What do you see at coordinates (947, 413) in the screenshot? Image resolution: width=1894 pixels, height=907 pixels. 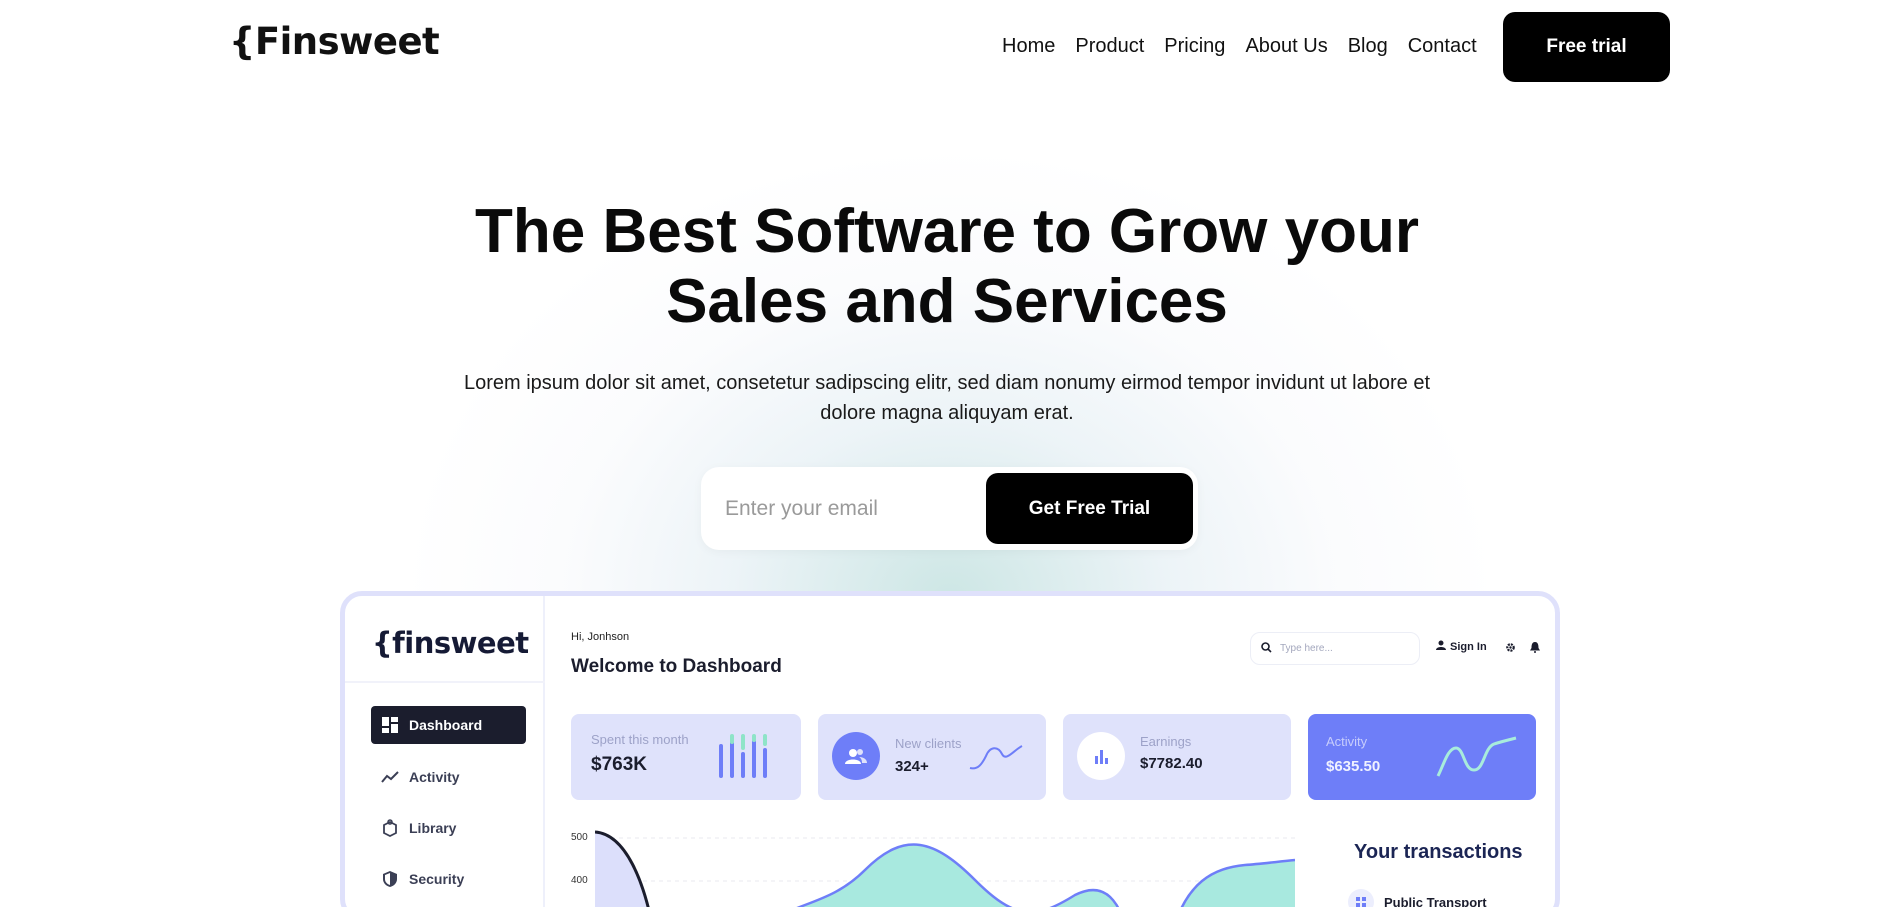 I see `hero-subtitle-line-2: dolore magna aliquyam erat.` at bounding box center [947, 413].